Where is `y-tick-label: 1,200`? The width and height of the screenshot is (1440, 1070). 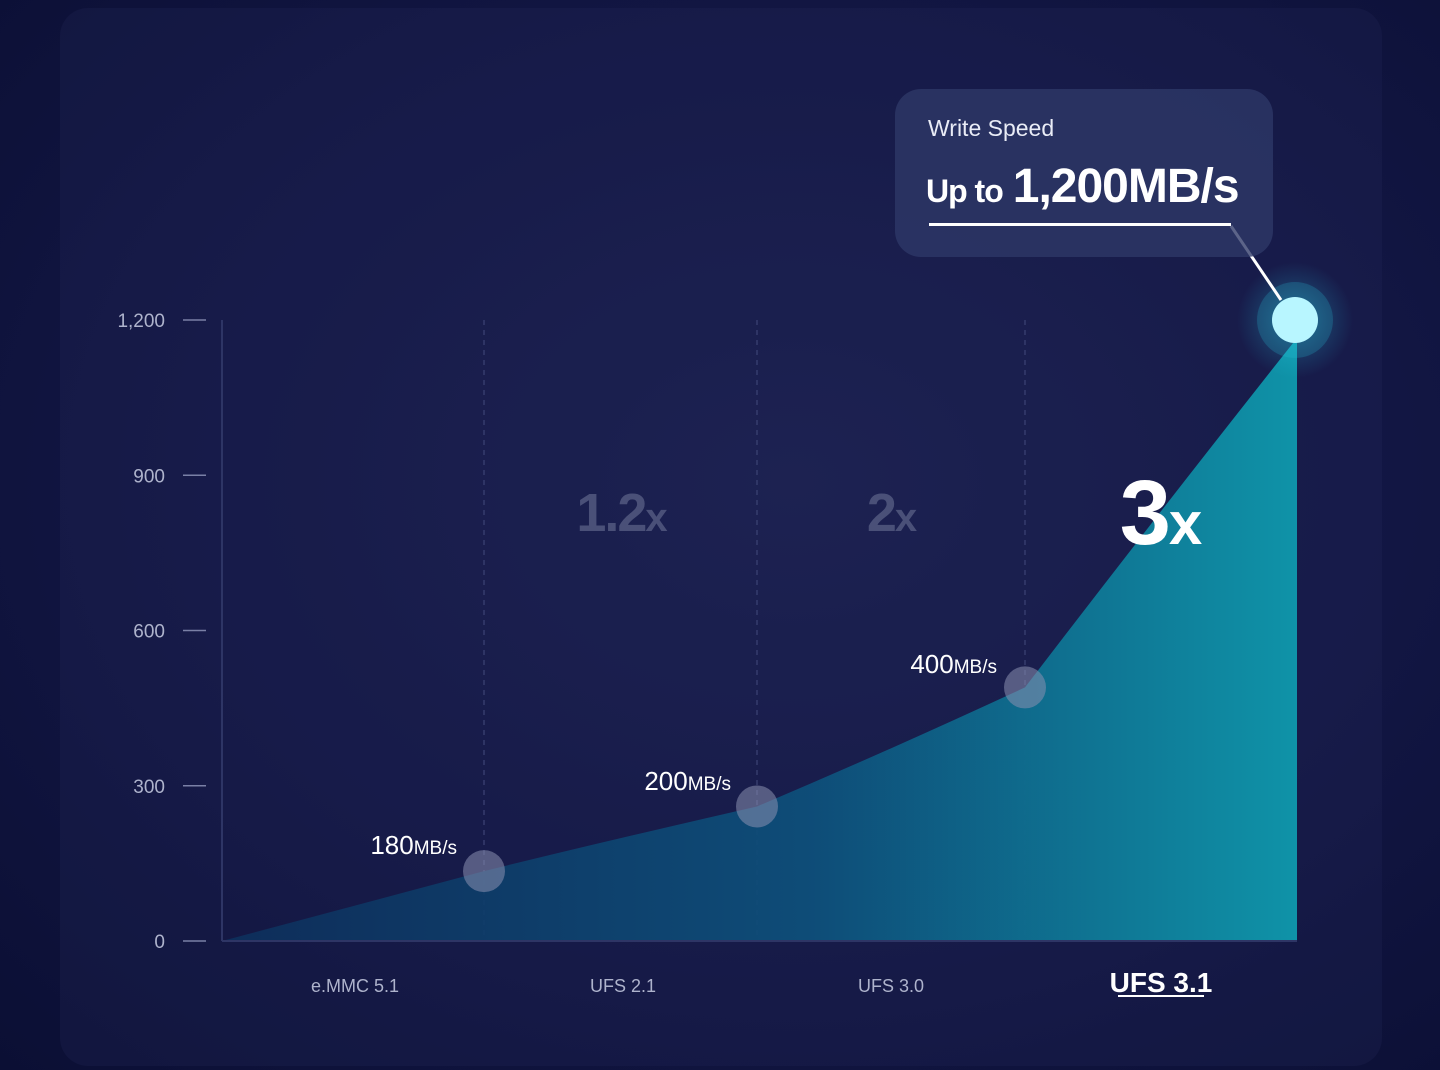 y-tick-label: 1,200 is located at coordinates (141, 321).